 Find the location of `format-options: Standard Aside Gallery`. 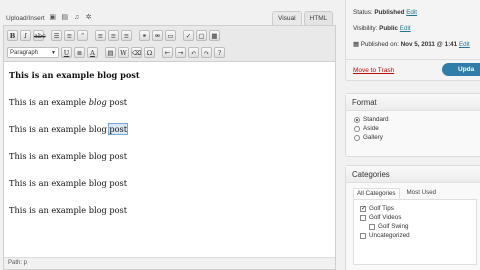

format-options: Standard Aside Gallery is located at coordinates (413, 126).